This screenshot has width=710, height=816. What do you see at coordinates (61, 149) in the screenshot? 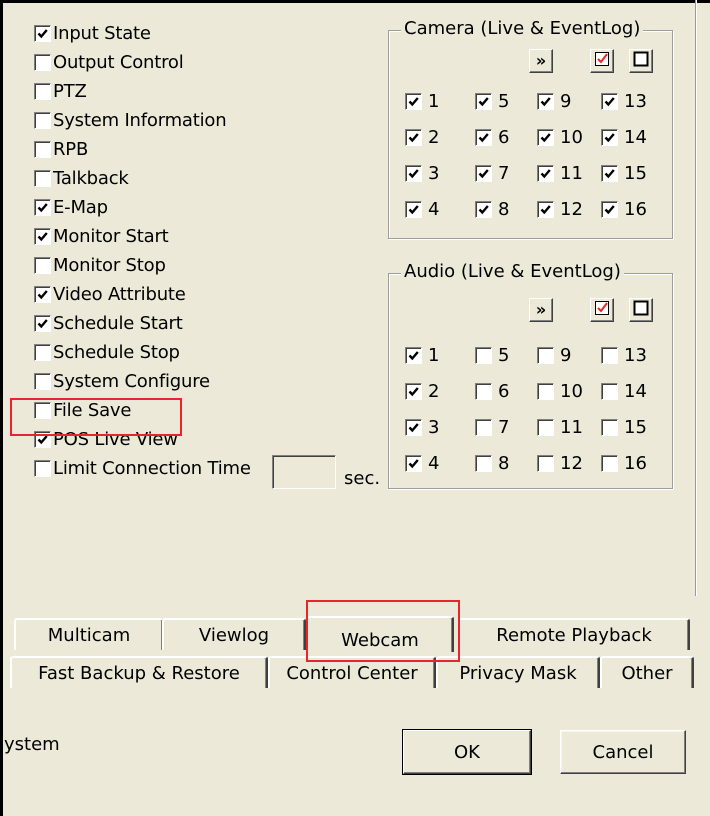
I see `permission-row: RPB` at bounding box center [61, 149].